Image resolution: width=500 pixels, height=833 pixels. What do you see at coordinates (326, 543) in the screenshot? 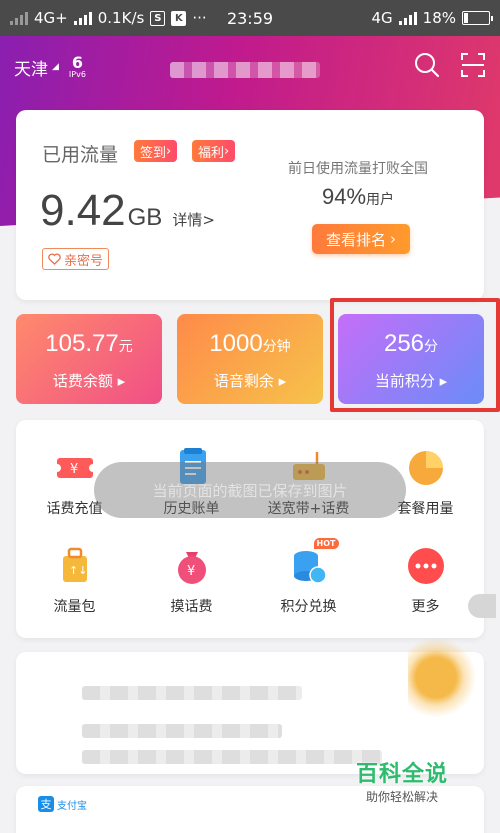
I see `hot-badge: HOT` at bounding box center [326, 543].